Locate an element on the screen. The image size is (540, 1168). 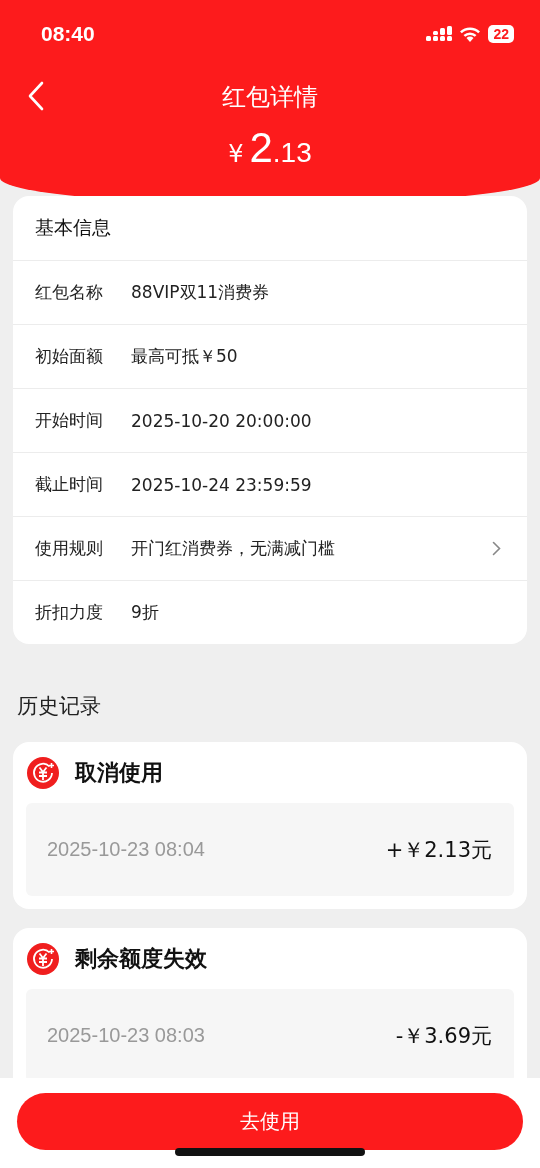
field-label: 截止时间 is located at coordinates (69, 484).